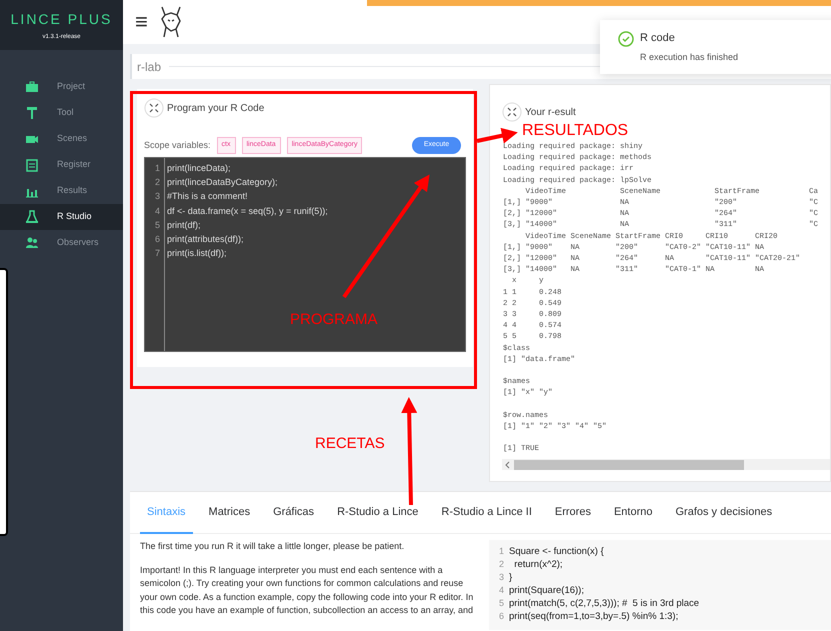 Image resolution: width=831 pixels, height=631 pixels. I want to click on scrollbar-thumb, so click(629, 465).